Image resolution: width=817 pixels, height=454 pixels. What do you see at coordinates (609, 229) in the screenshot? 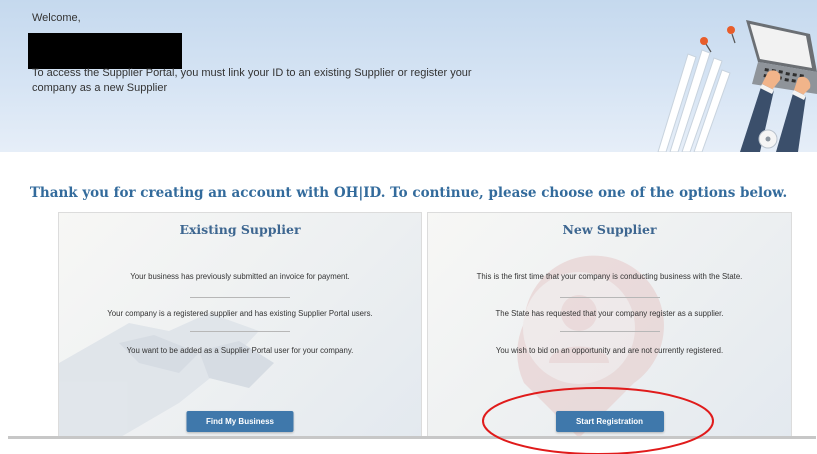
I see `new-supplier-title: New Supplier` at bounding box center [609, 229].